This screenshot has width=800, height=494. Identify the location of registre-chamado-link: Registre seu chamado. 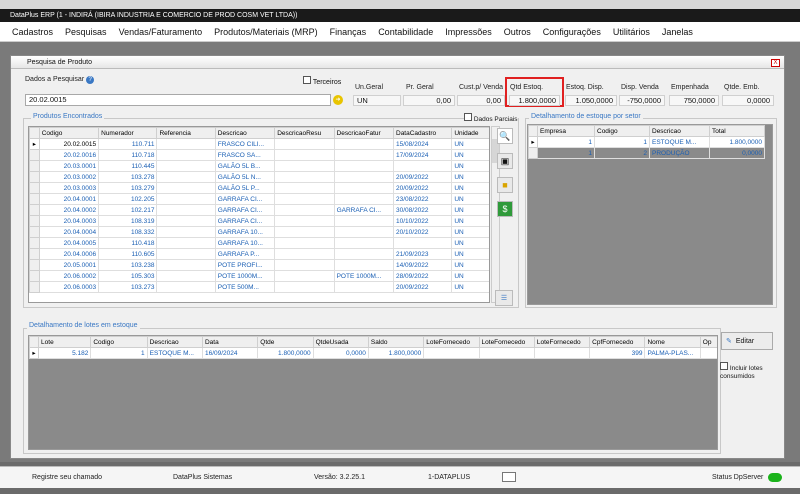
(67, 477).